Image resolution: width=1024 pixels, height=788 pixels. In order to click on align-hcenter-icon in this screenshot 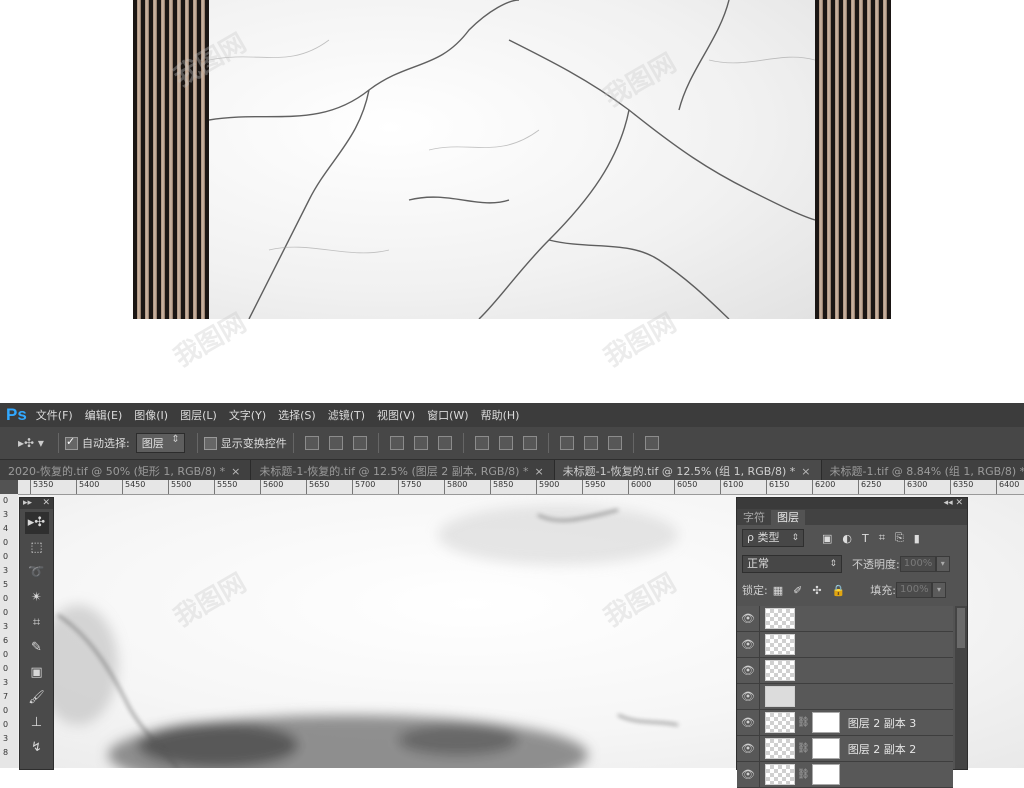, I will do `click(421, 443)`.